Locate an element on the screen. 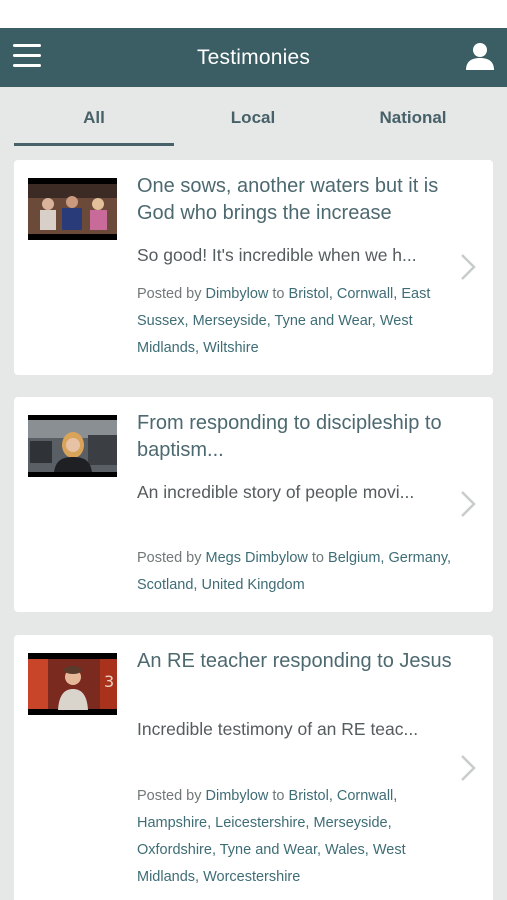  app-header: Testimonies is located at coordinates (253, 57).